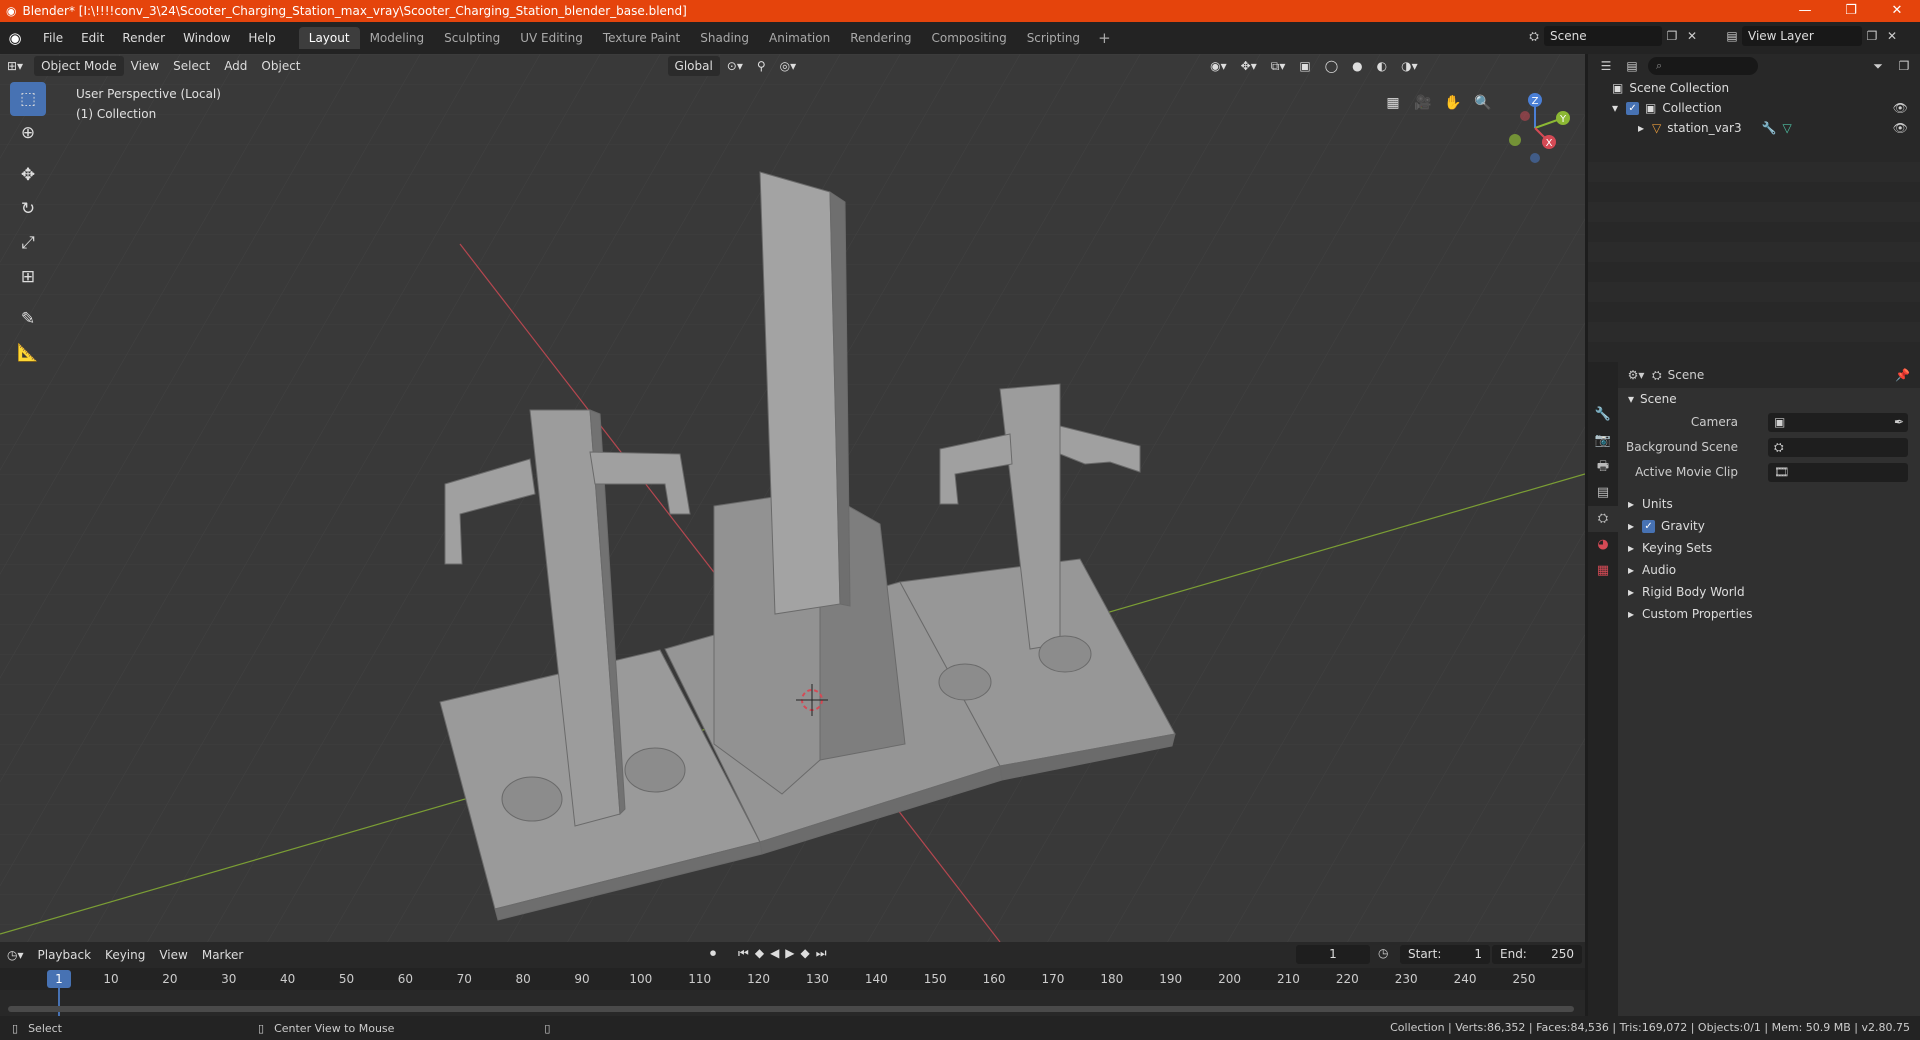  Describe the element at coordinates (1904, 66) in the screenshot. I see `new-collection-icon: ❐` at that location.